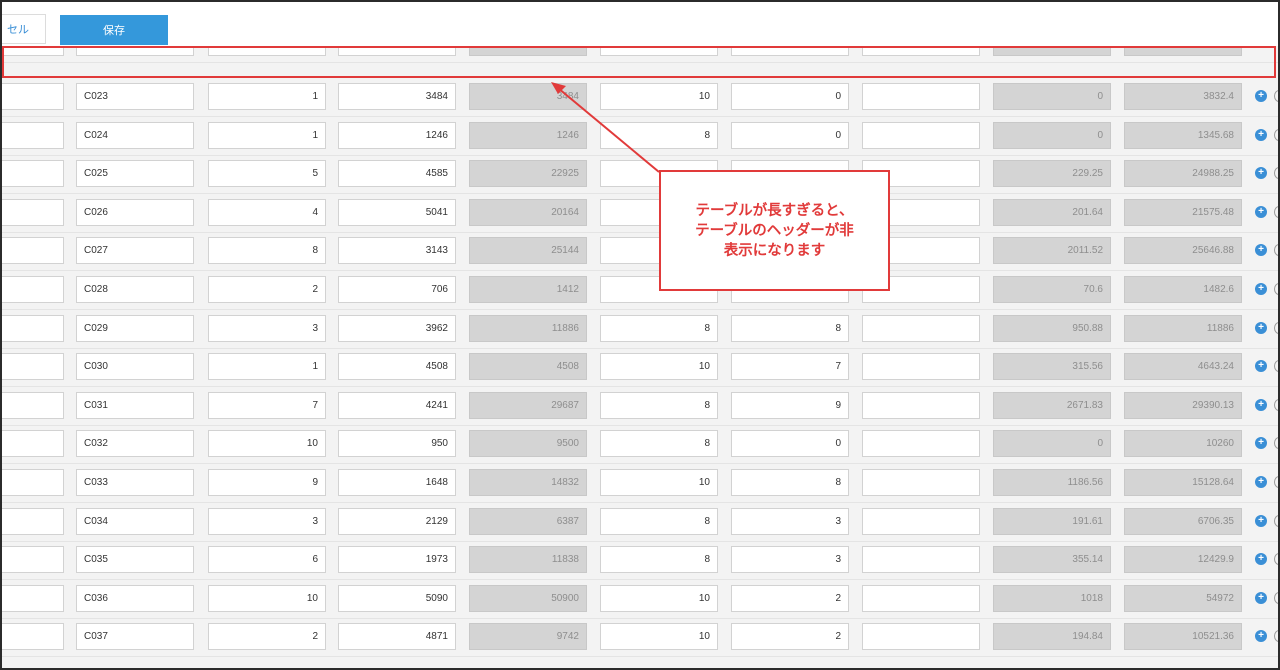  What do you see at coordinates (135, 367) in the screenshot?
I see `cell-code: C030` at bounding box center [135, 367].